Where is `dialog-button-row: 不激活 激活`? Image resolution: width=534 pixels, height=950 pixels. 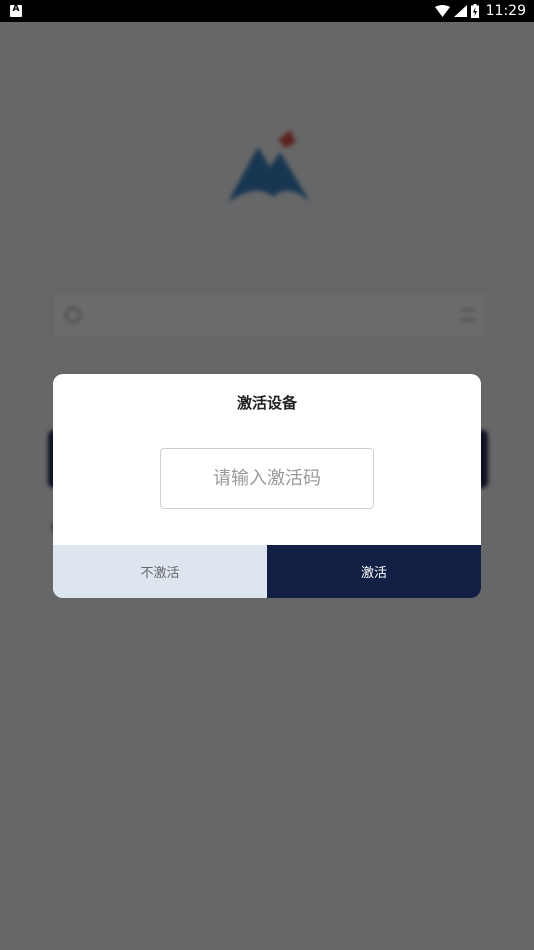
dialog-button-row: 不激活 激活 is located at coordinates (267, 571).